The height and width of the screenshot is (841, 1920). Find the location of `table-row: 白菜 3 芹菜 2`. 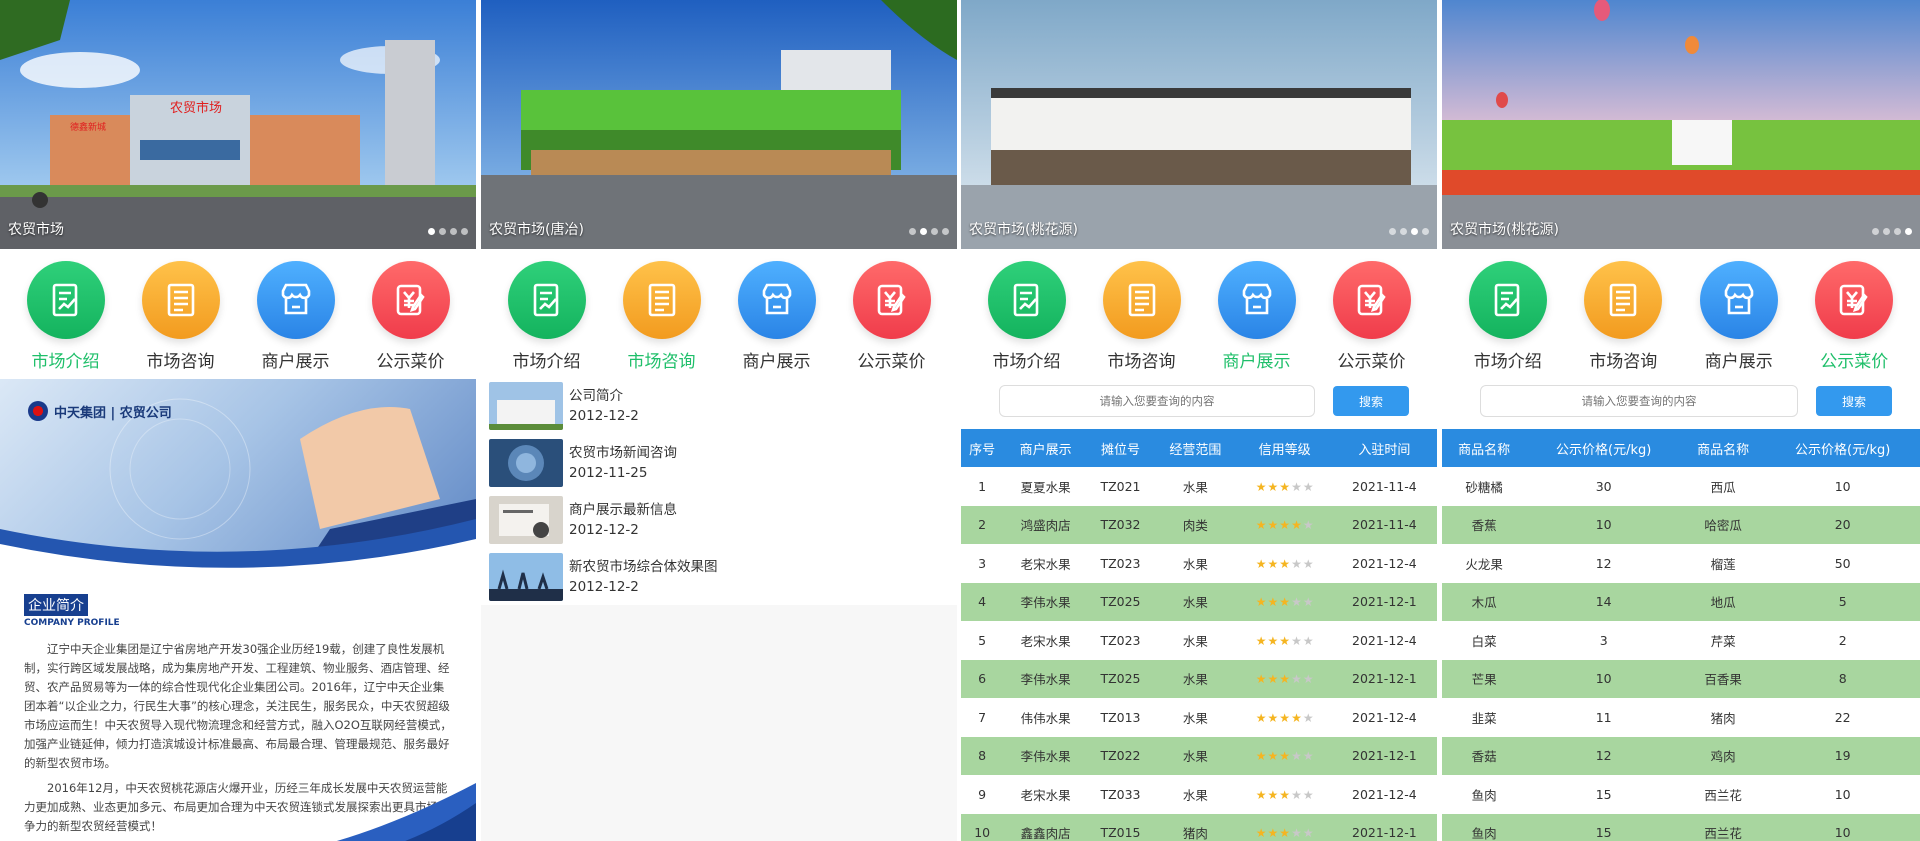

table-row: 白菜 3 芹菜 2 is located at coordinates (1681, 640).